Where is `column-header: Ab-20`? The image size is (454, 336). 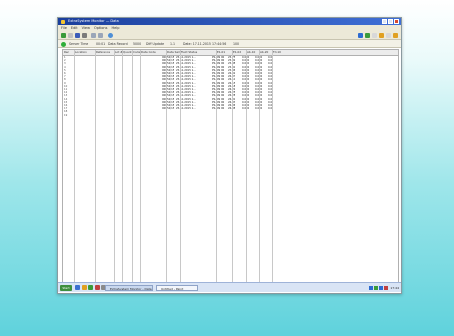 column-header: Ab-20 is located at coordinates (266, 52).